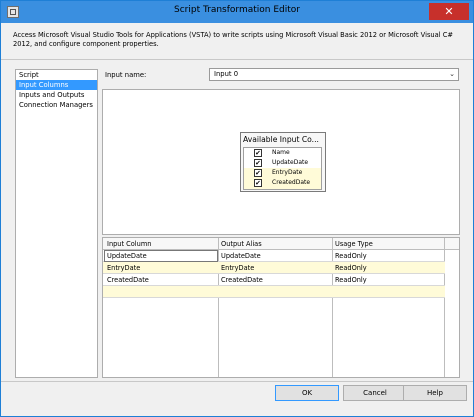 The image size is (474, 417). I want to click on cell-input-column: UpdateDate, so click(127, 256).